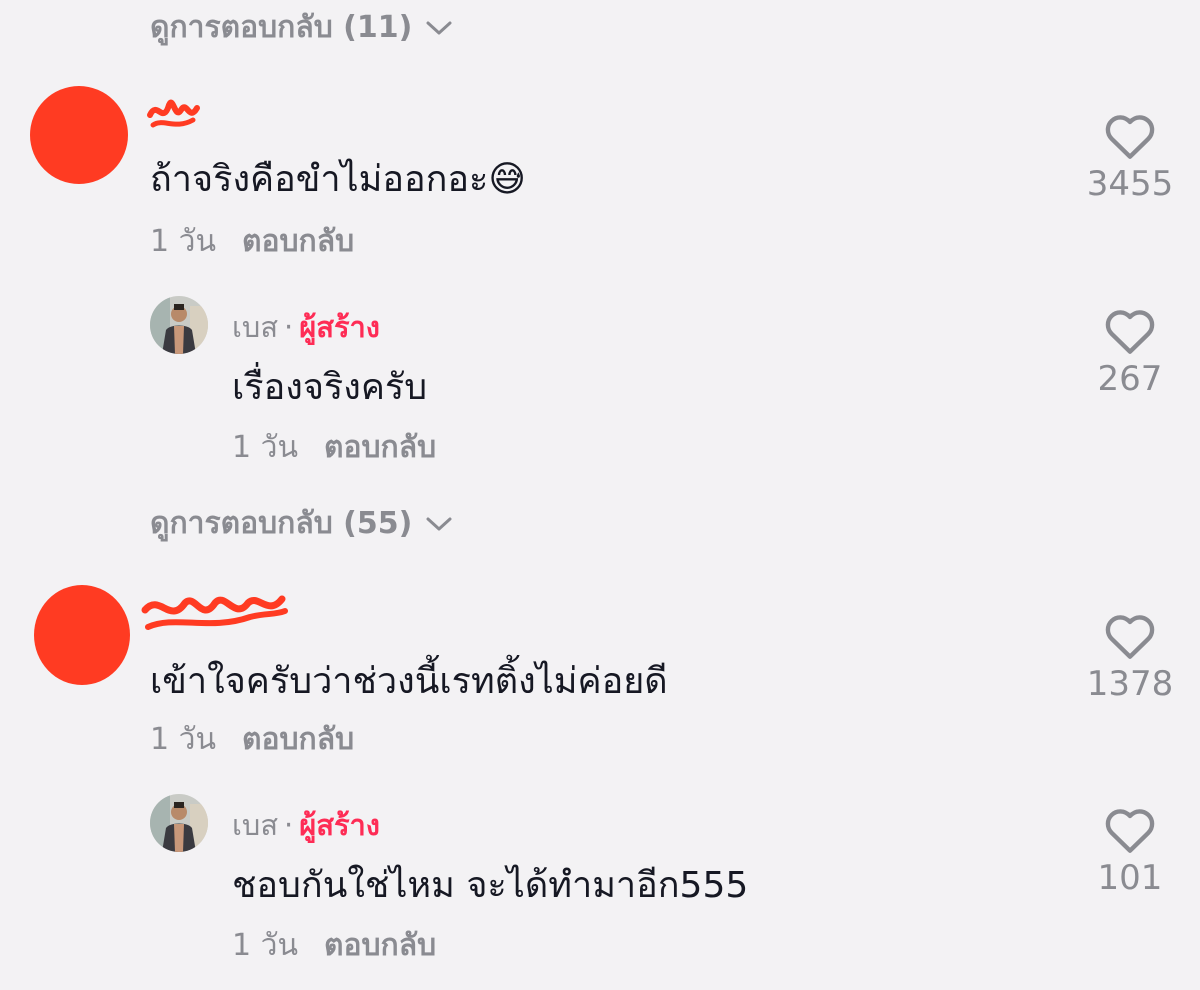 This screenshot has width=1200, height=990. Describe the element at coordinates (490, 885) in the screenshot. I see `reply-text: ชอบกันใช่ไหม จะได้ทำมาอีก555` at that location.